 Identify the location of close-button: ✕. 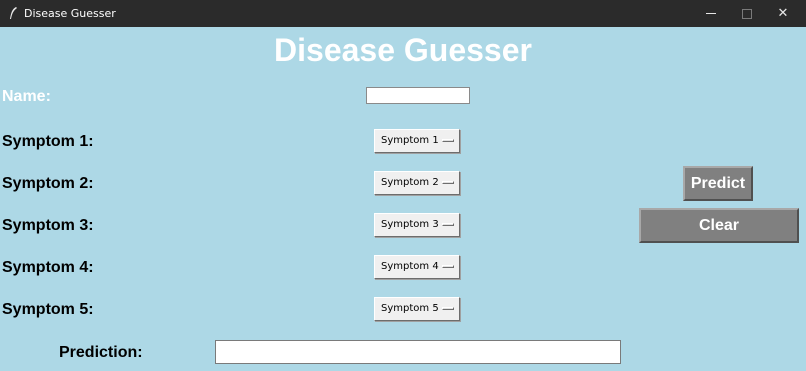
(783, 13).